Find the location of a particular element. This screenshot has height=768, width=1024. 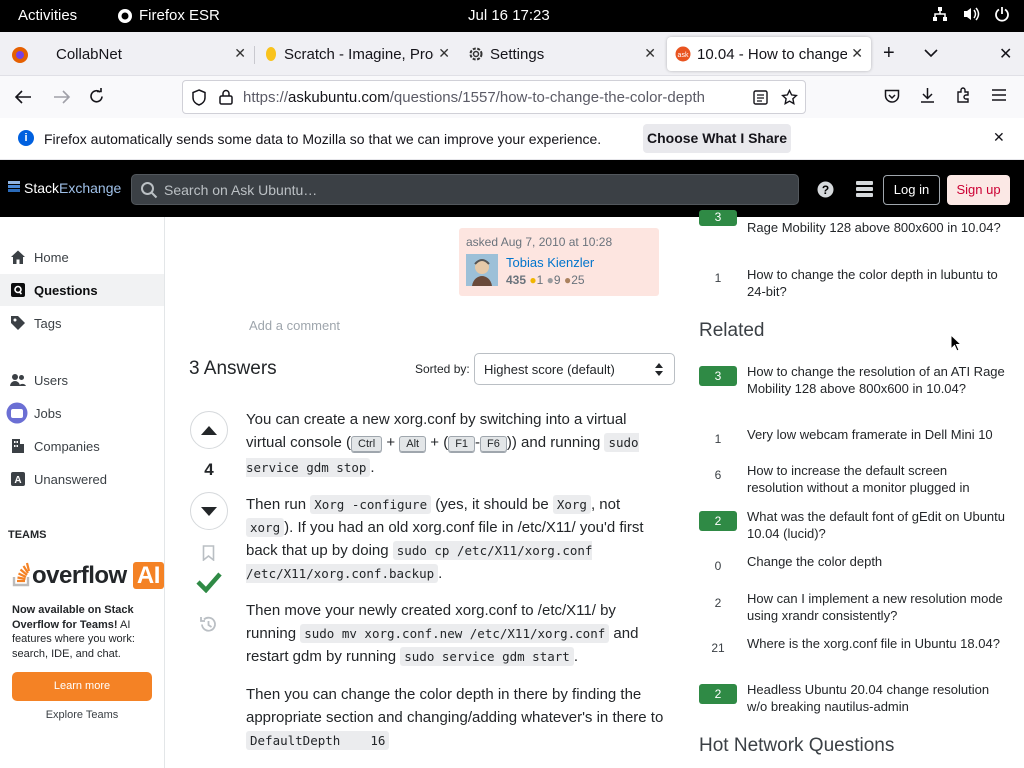

related-item: 0 Change the color depth is located at coordinates (851, 571).